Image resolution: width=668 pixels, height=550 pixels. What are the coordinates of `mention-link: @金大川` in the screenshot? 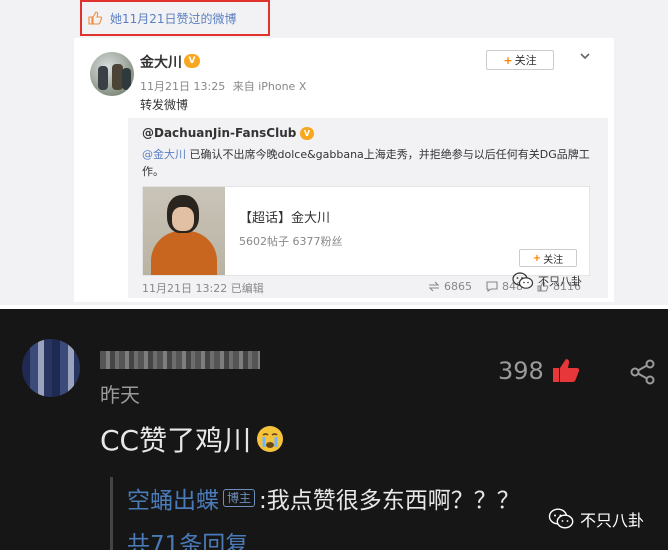 It's located at (164, 154).